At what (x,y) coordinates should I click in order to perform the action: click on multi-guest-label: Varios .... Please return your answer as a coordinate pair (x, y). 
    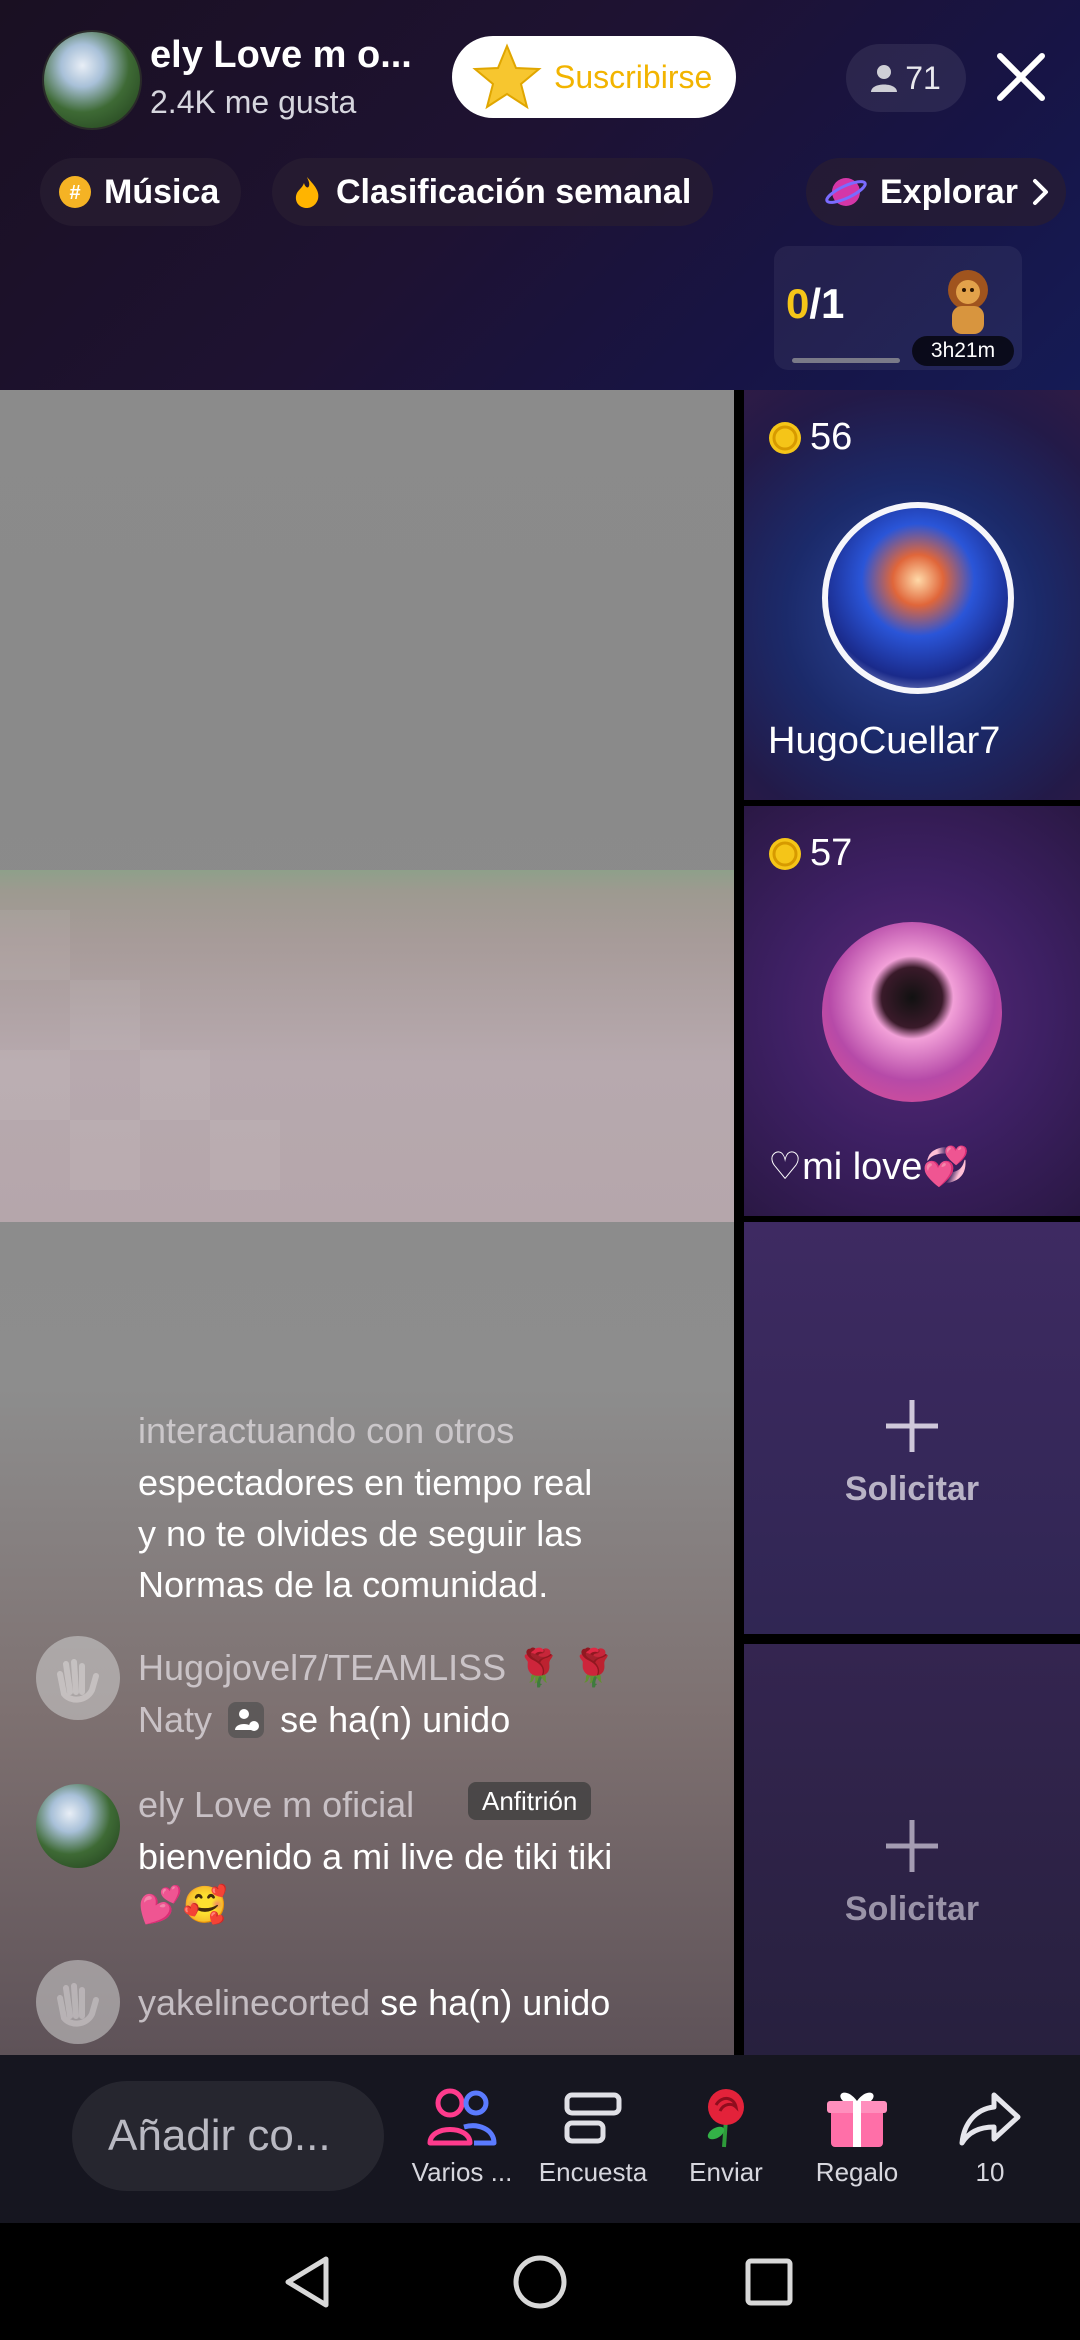
    Looking at the image, I should click on (462, 2172).